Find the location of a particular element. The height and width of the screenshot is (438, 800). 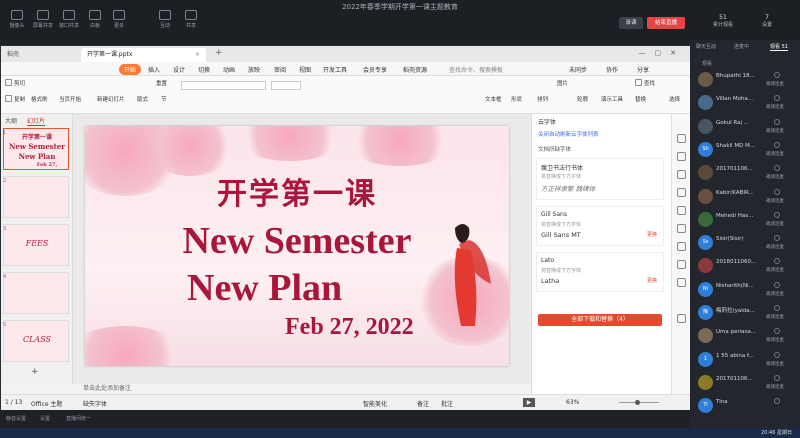

download-all-button: 全部下载和替换（4） is located at coordinates (600, 320).